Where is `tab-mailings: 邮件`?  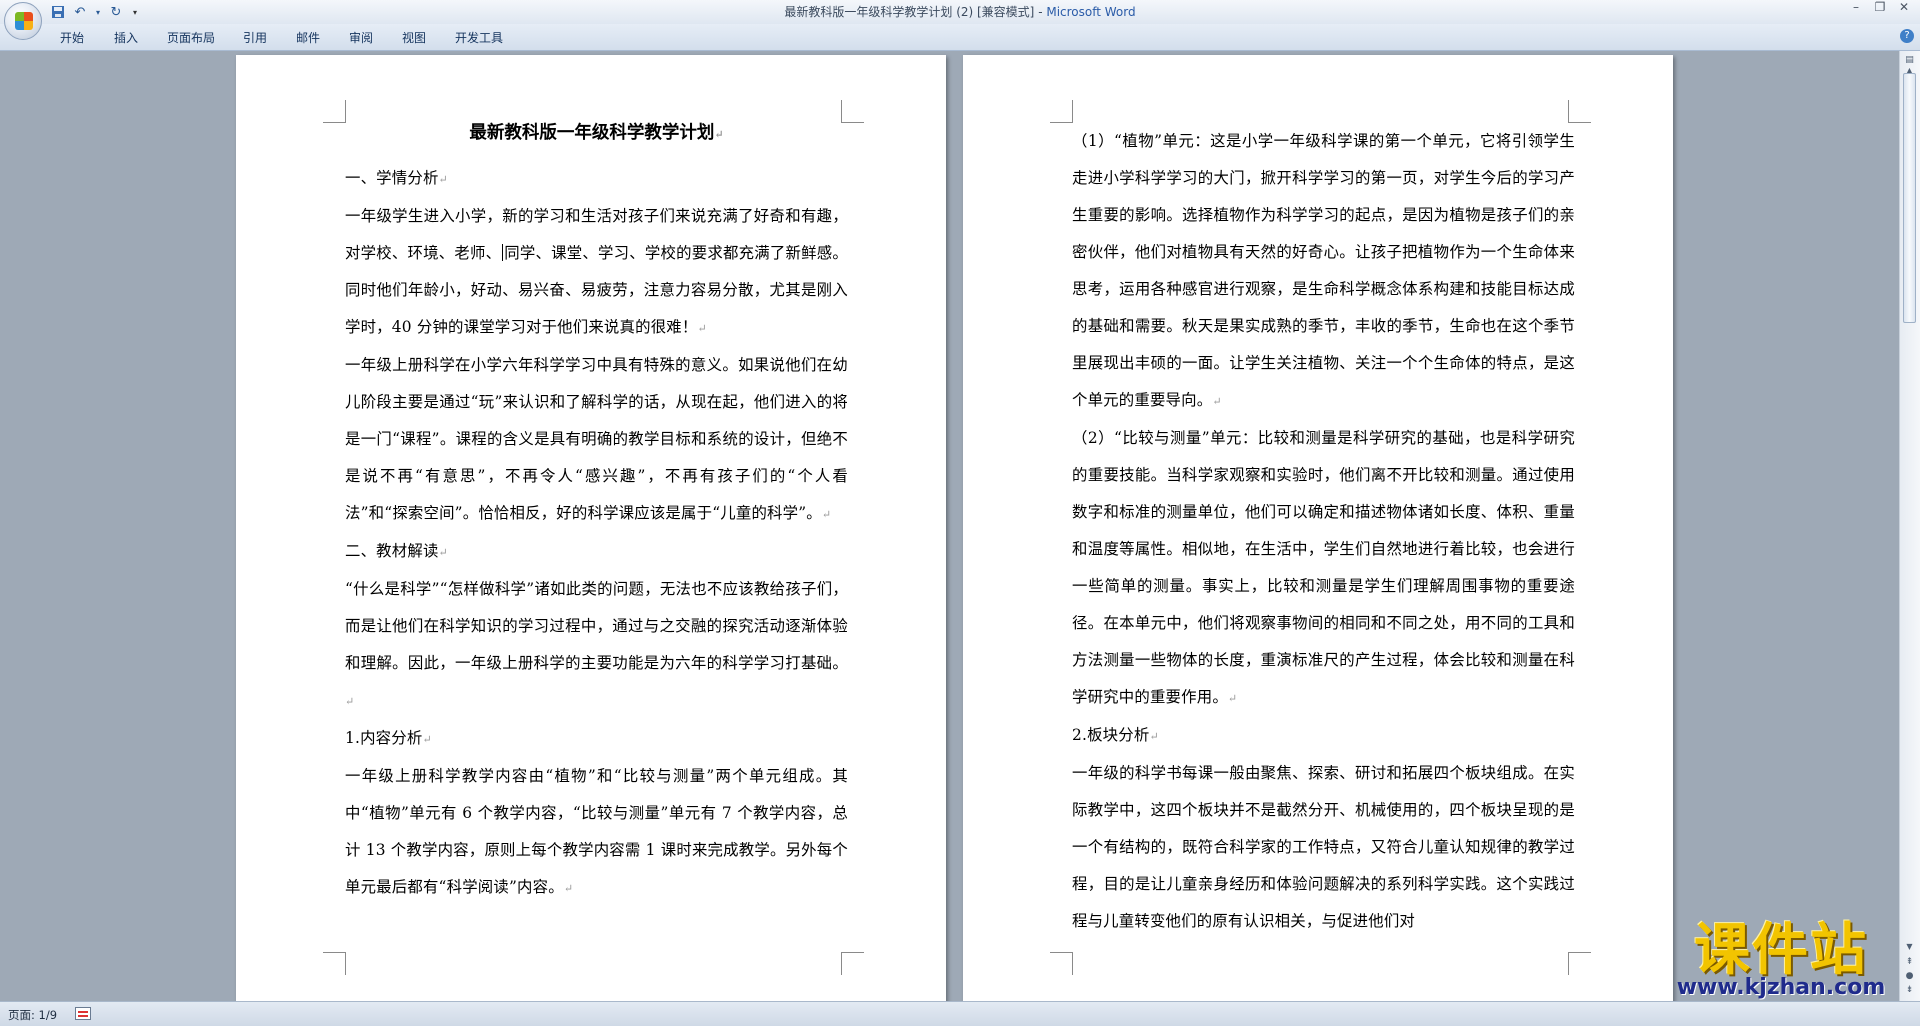
tab-mailings: 邮件 is located at coordinates (308, 37).